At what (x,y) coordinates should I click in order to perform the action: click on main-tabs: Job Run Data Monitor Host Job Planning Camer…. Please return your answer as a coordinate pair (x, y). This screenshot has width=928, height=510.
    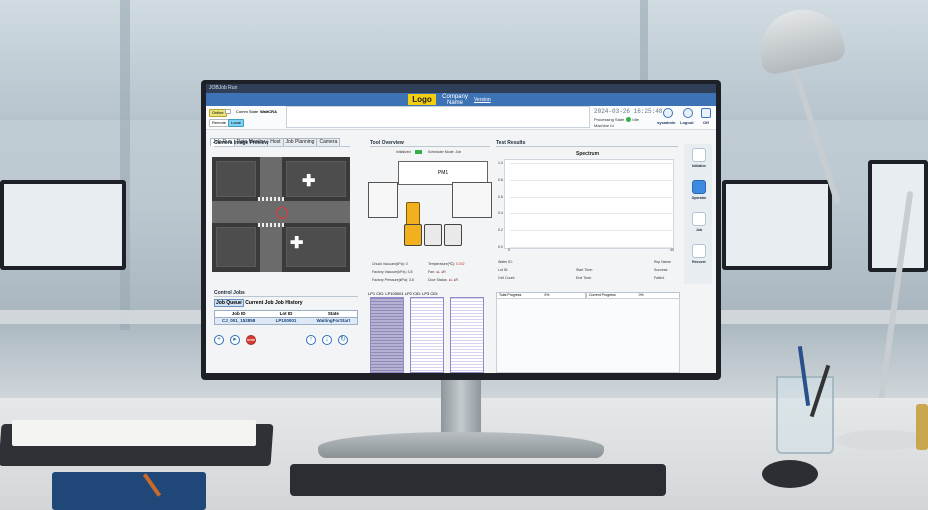
    Looking at the image, I should click on (275, 138).